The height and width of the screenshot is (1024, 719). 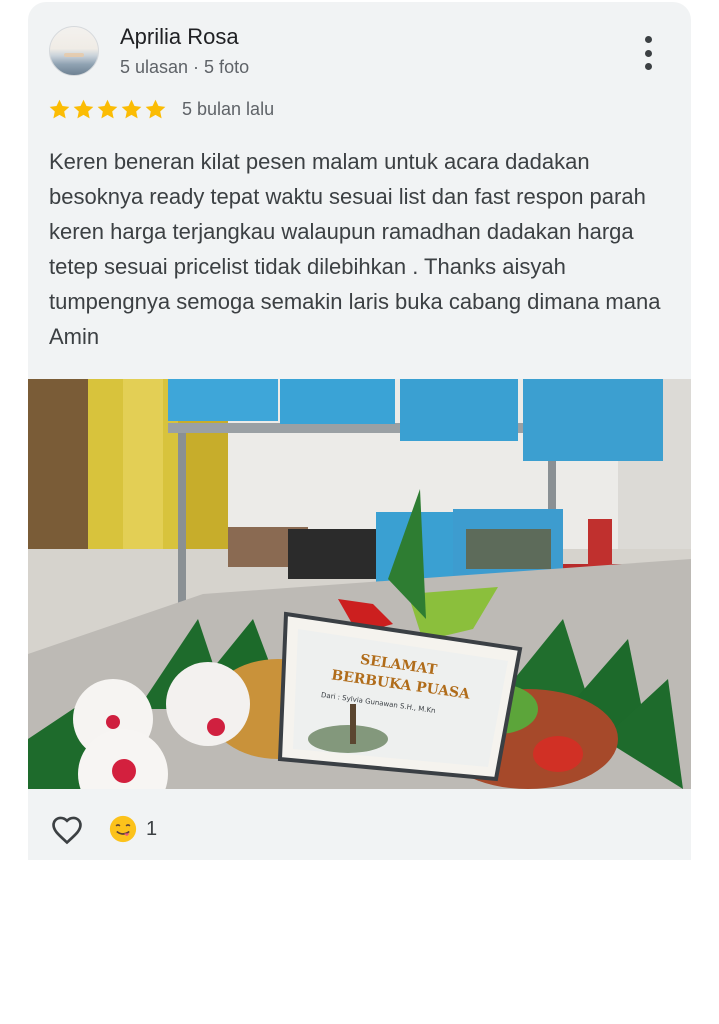 What do you see at coordinates (123, 829) in the screenshot?
I see `yum-emoji-icon` at bounding box center [123, 829].